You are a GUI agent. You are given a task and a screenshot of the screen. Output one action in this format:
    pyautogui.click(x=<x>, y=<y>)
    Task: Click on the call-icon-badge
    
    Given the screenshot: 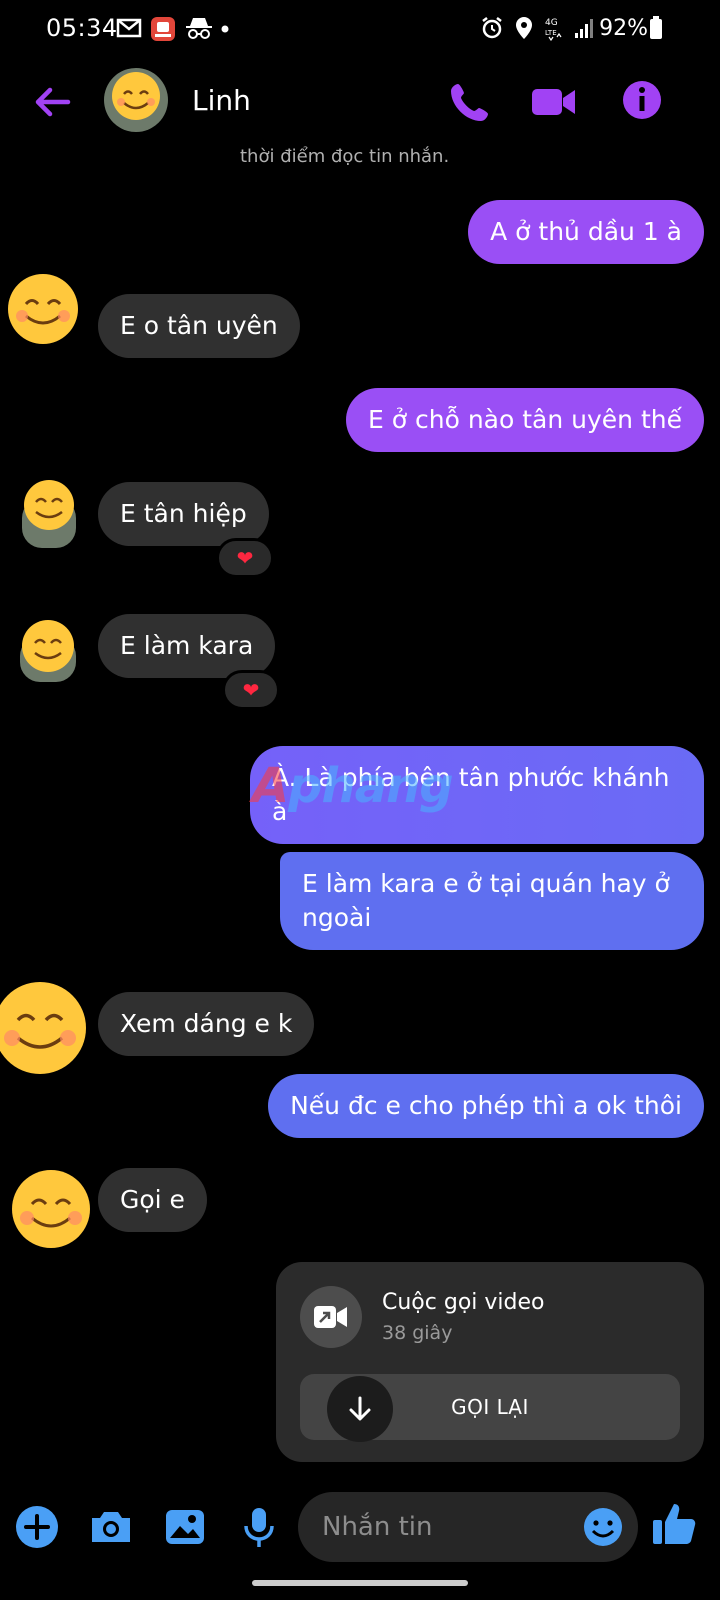 What is the action you would take?
    pyautogui.click(x=331, y=1317)
    